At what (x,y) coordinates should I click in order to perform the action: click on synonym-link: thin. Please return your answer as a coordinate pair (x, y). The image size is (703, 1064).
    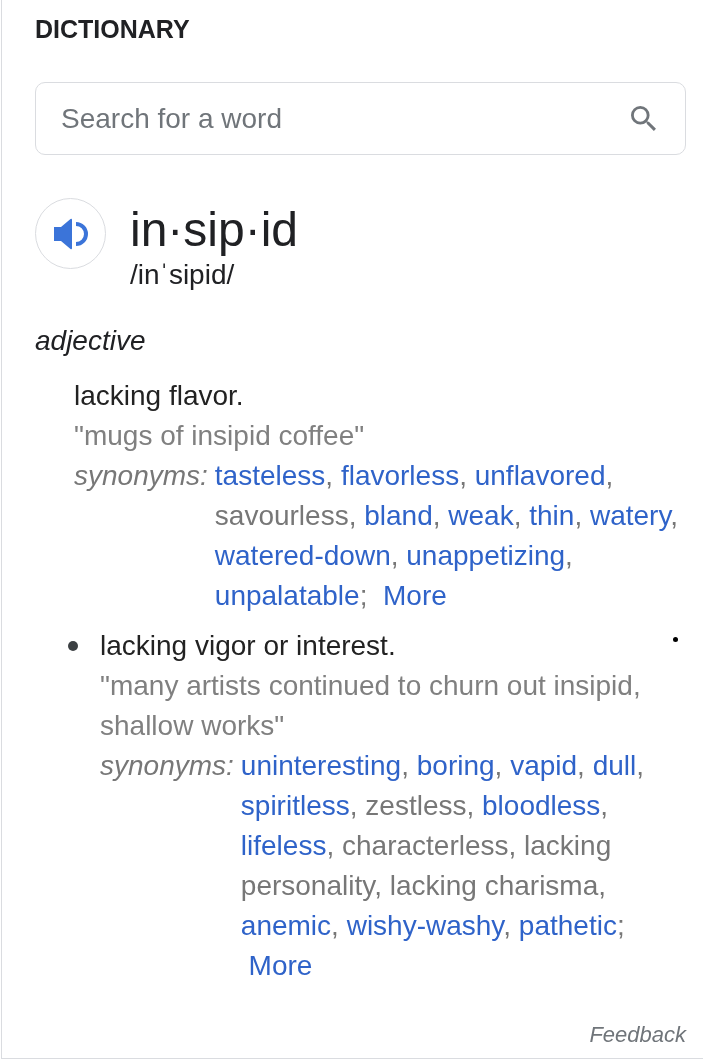
    Looking at the image, I should click on (552, 515).